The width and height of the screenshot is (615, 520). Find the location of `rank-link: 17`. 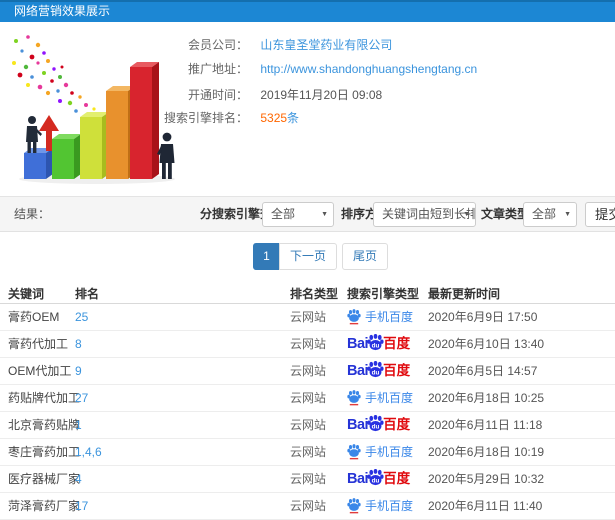

rank-link: 17 is located at coordinates (81, 506).